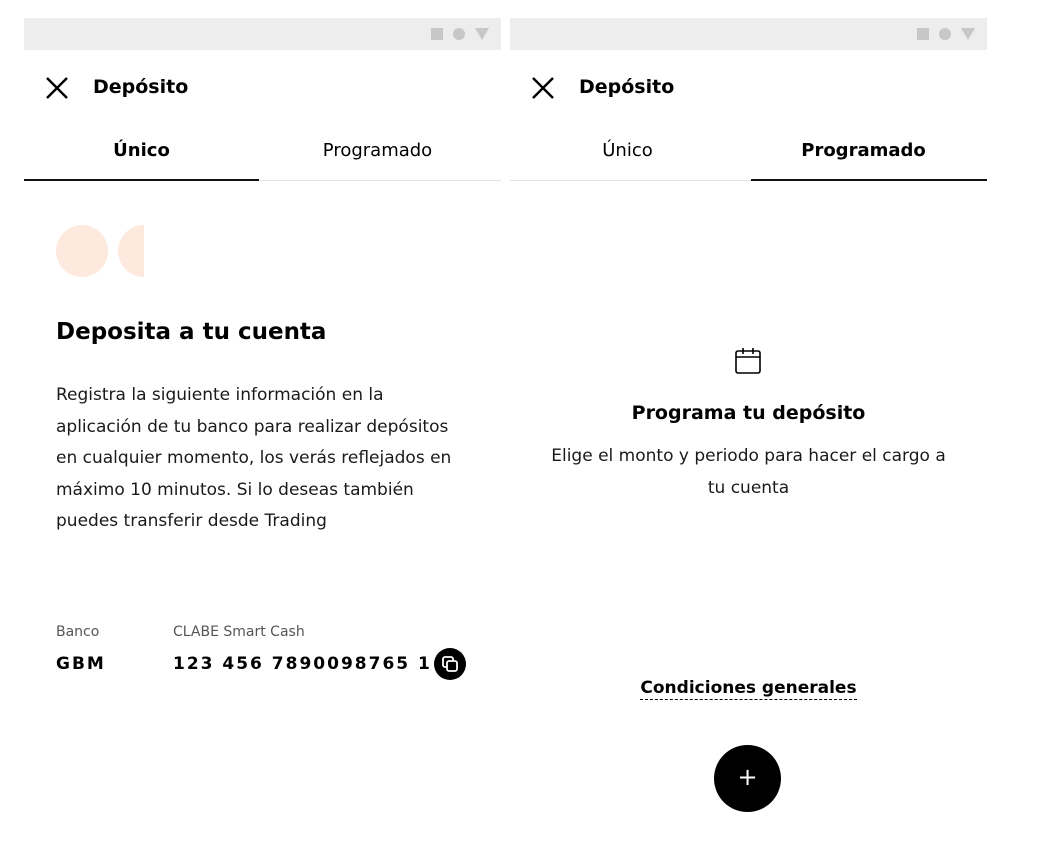 Image resolution: width=1050 pixels, height=848 pixels. I want to click on copy-clabe-button, so click(450, 664).